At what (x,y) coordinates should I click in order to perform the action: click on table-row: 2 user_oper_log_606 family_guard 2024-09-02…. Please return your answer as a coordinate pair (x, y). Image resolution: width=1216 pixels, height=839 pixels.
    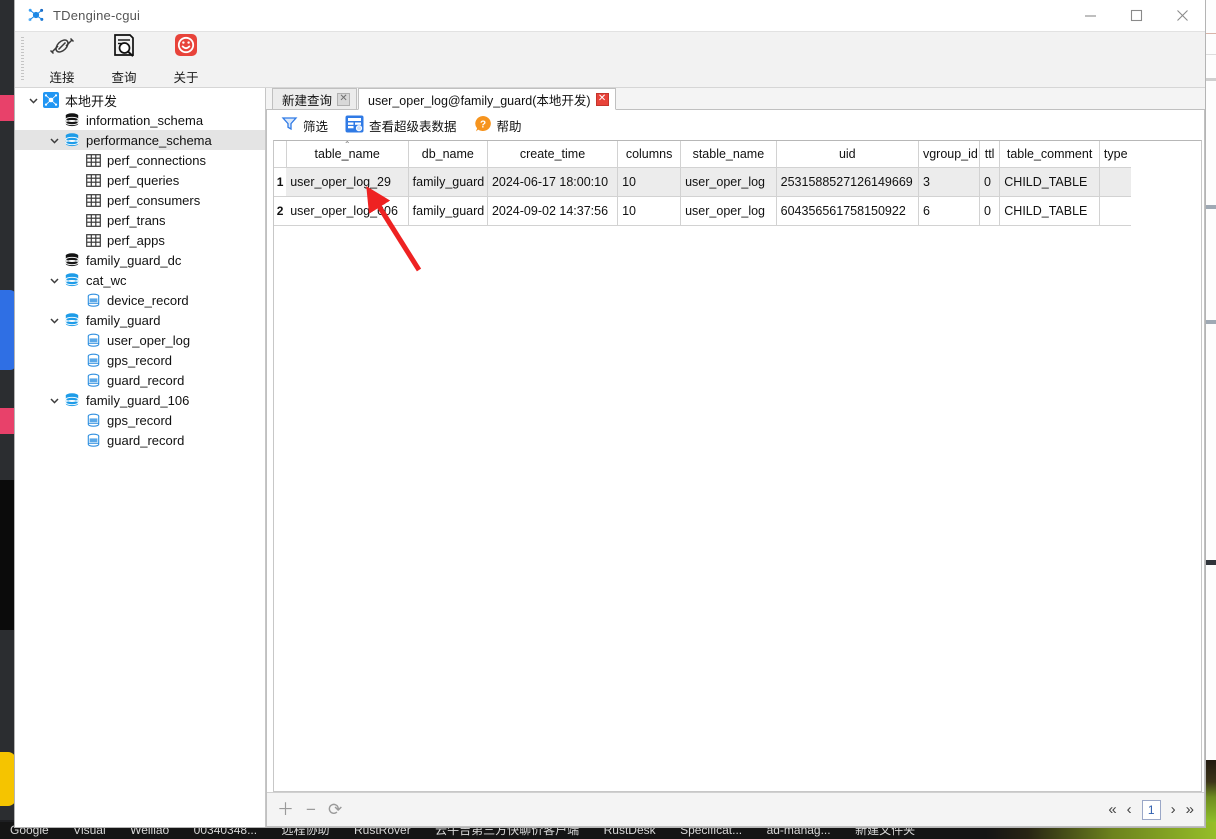
    Looking at the image, I should click on (702, 211).